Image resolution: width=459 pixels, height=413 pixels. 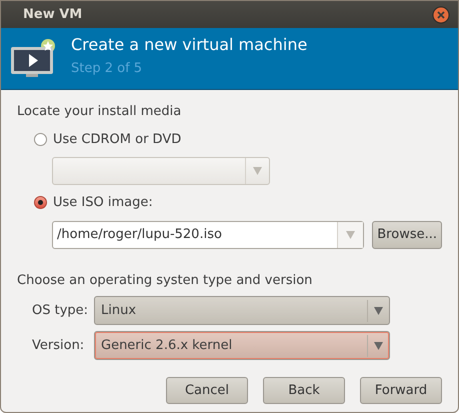 I want to click on dropdown: Linux, so click(x=242, y=310).